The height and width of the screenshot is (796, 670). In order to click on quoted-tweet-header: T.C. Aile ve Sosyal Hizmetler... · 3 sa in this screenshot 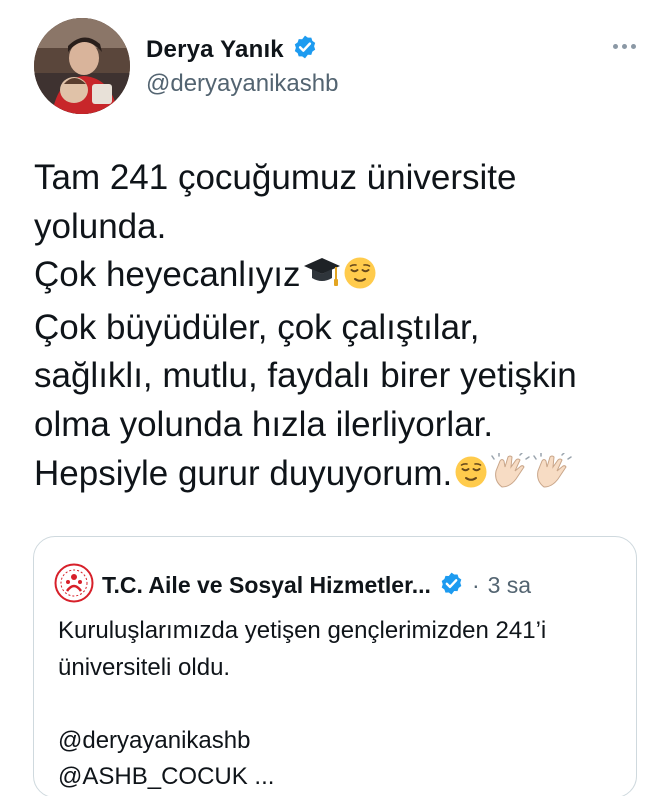, I will do `click(292, 585)`.